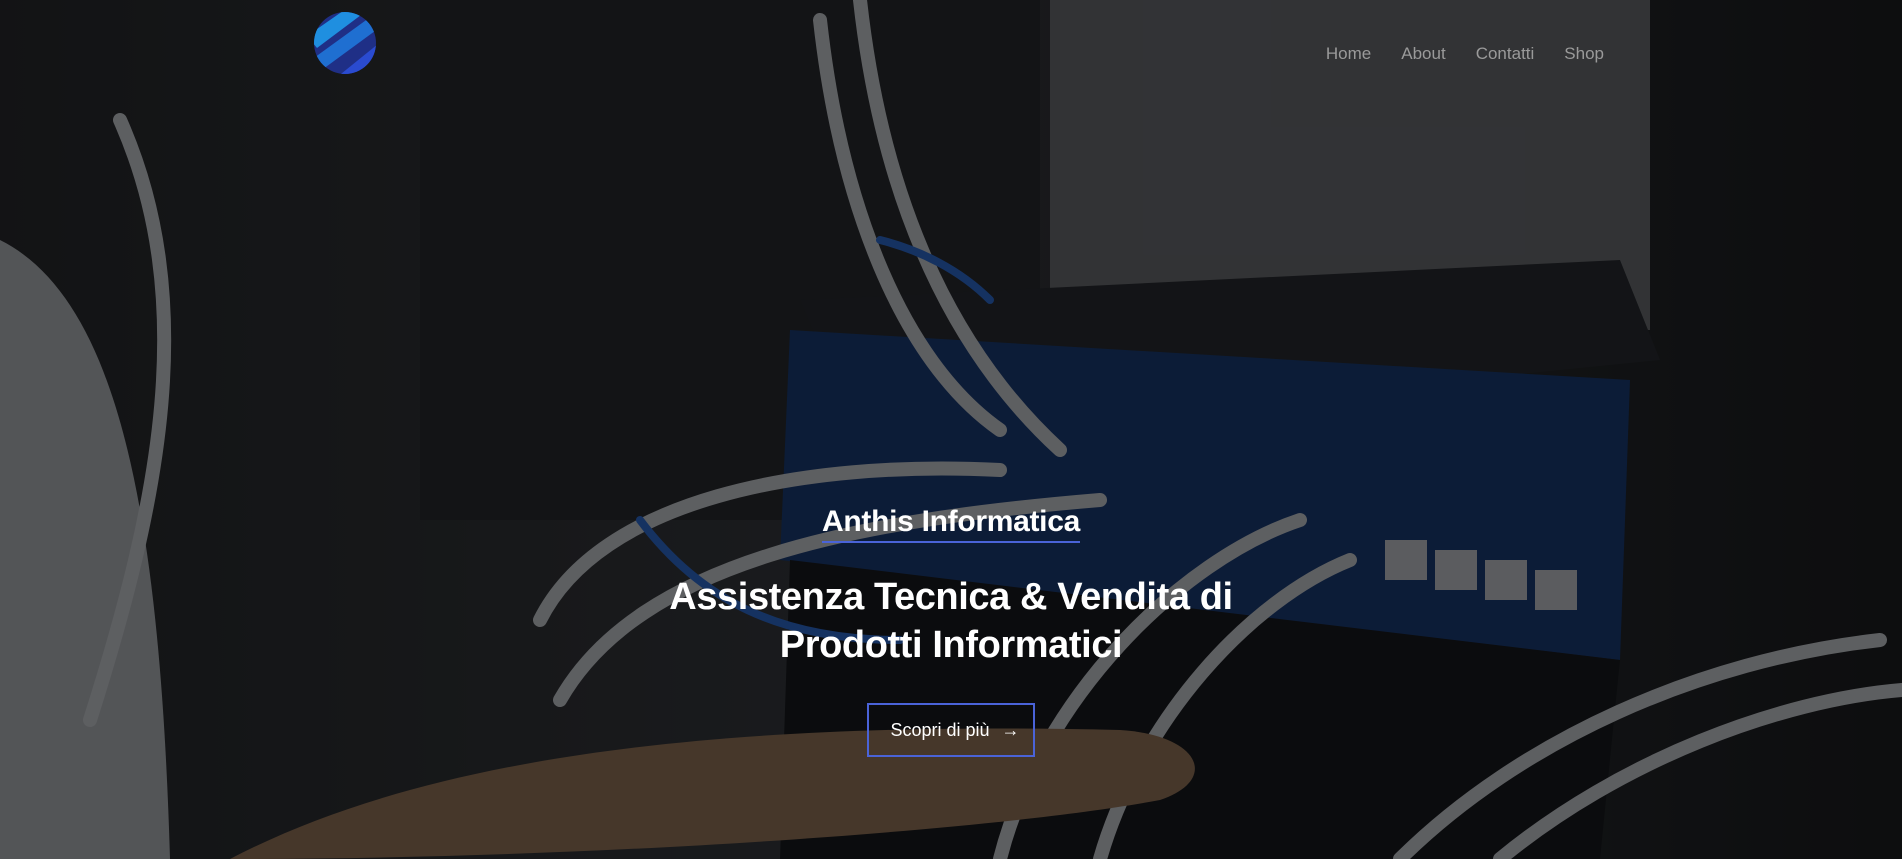 Image resolution: width=1902 pixels, height=859 pixels. What do you see at coordinates (951, 597) in the screenshot?
I see `hero-headline-line-1: Assistenza Tecnica & Vendita di` at bounding box center [951, 597].